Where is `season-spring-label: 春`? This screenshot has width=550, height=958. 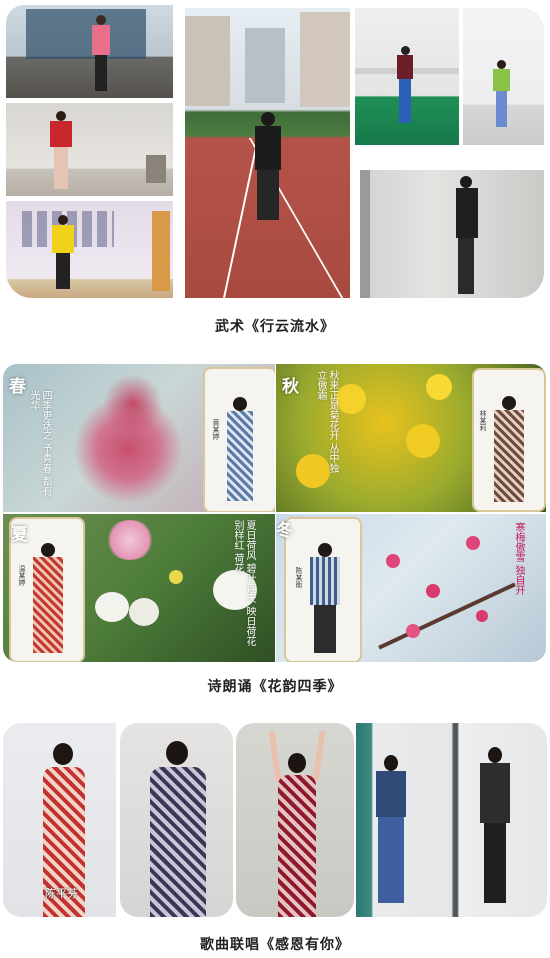 season-spring-label: 春 is located at coordinates (17, 387).